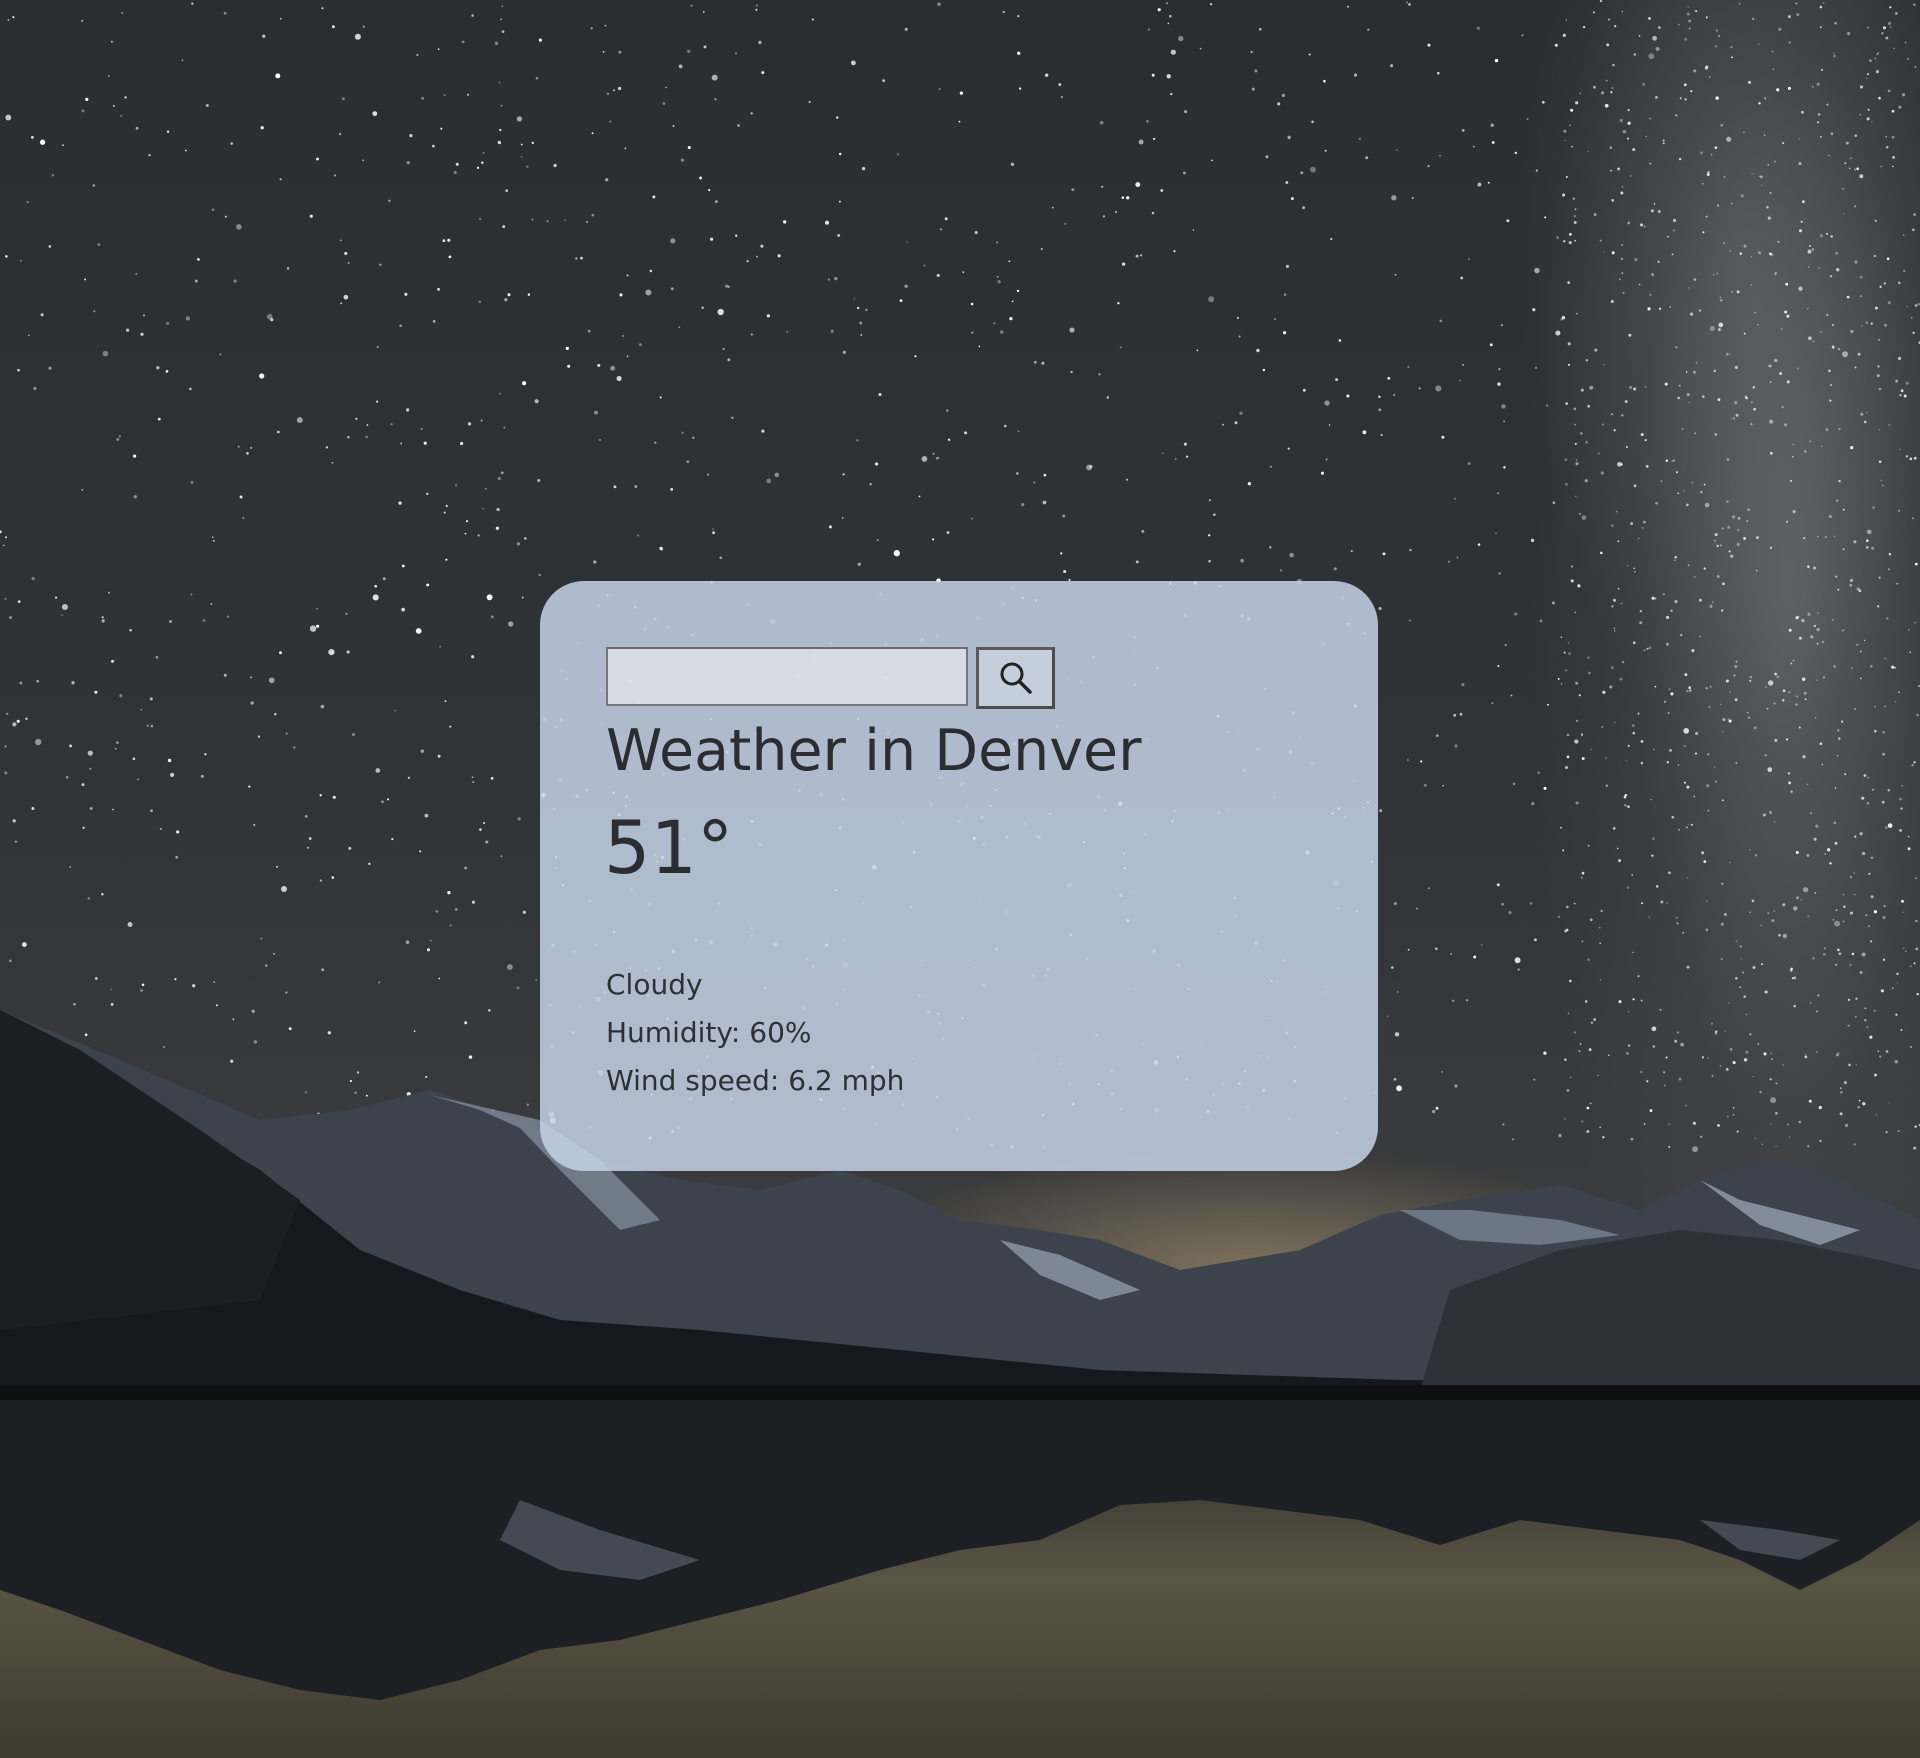  What do you see at coordinates (669, 848) in the screenshot?
I see `temperature: 51°` at bounding box center [669, 848].